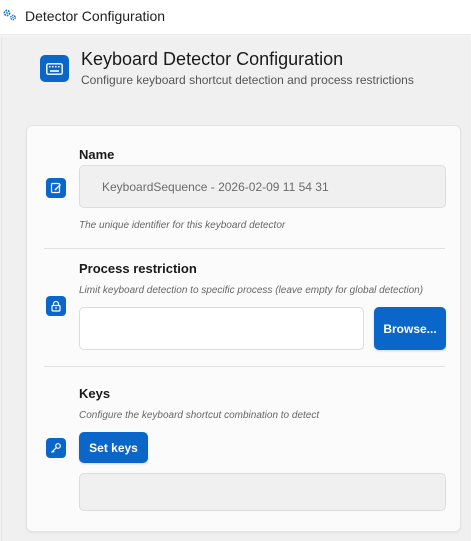 The image size is (471, 541). Describe the element at coordinates (54, 68) in the screenshot. I see `keyboard-icon` at that location.